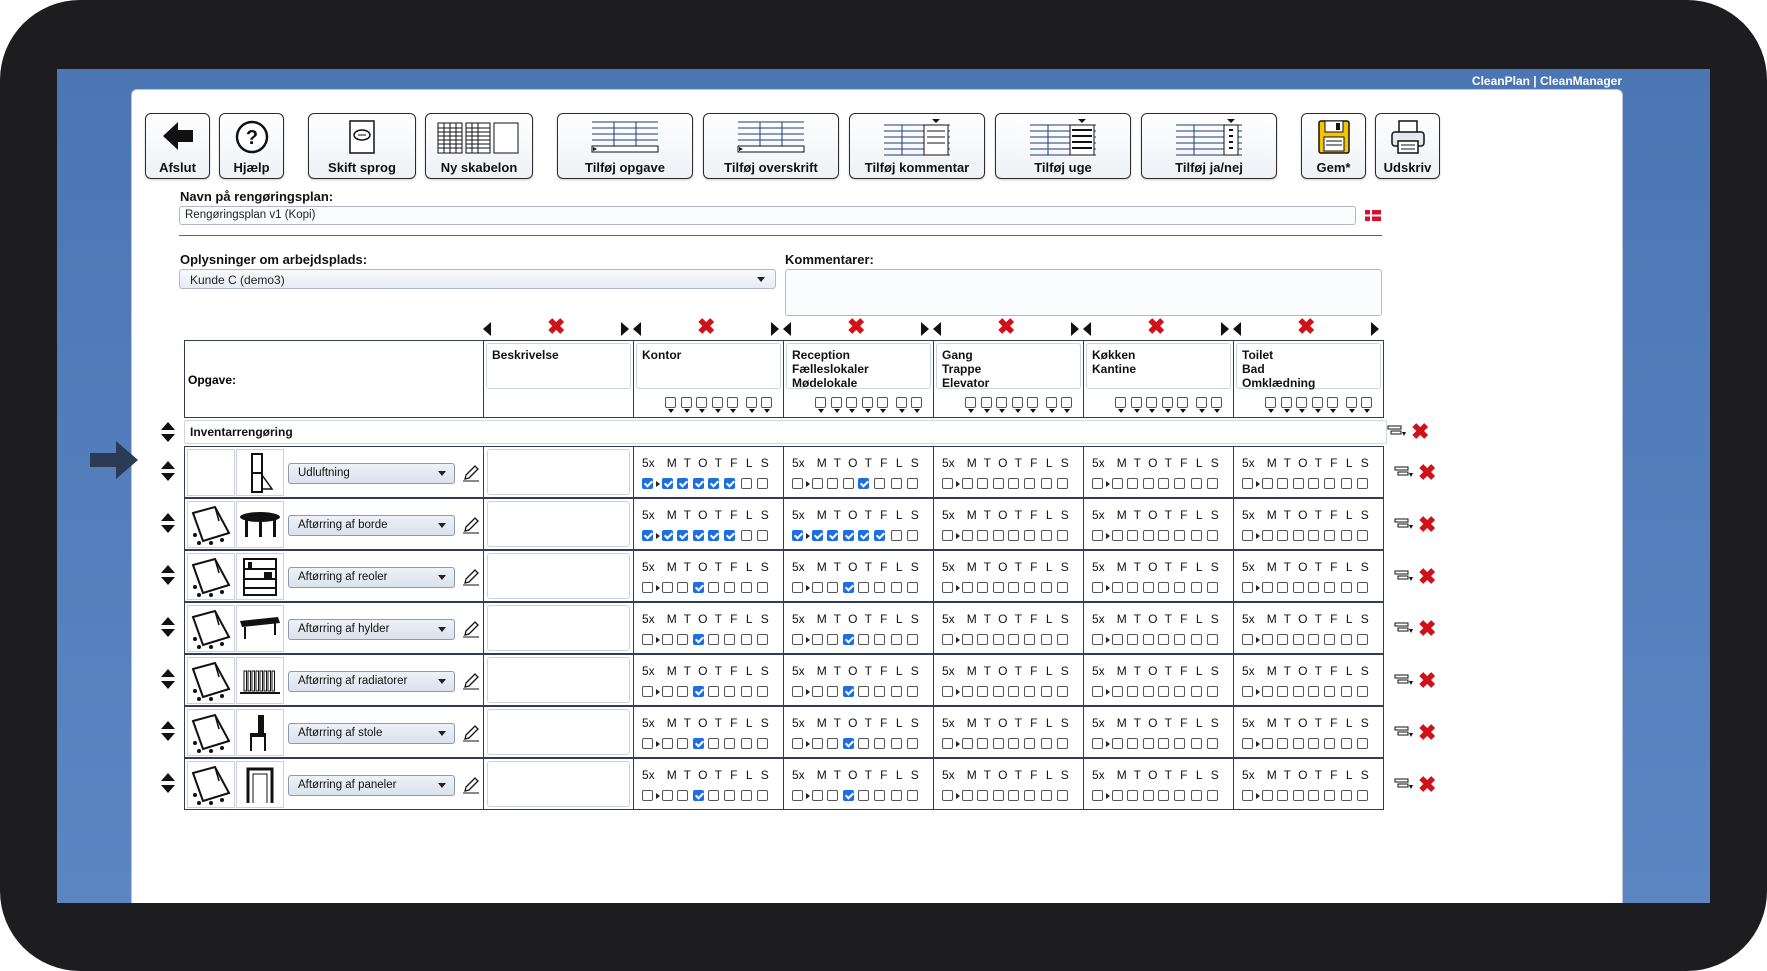  What do you see at coordinates (260, 680) in the screenshot?
I see `task-icon-slot` at bounding box center [260, 680].